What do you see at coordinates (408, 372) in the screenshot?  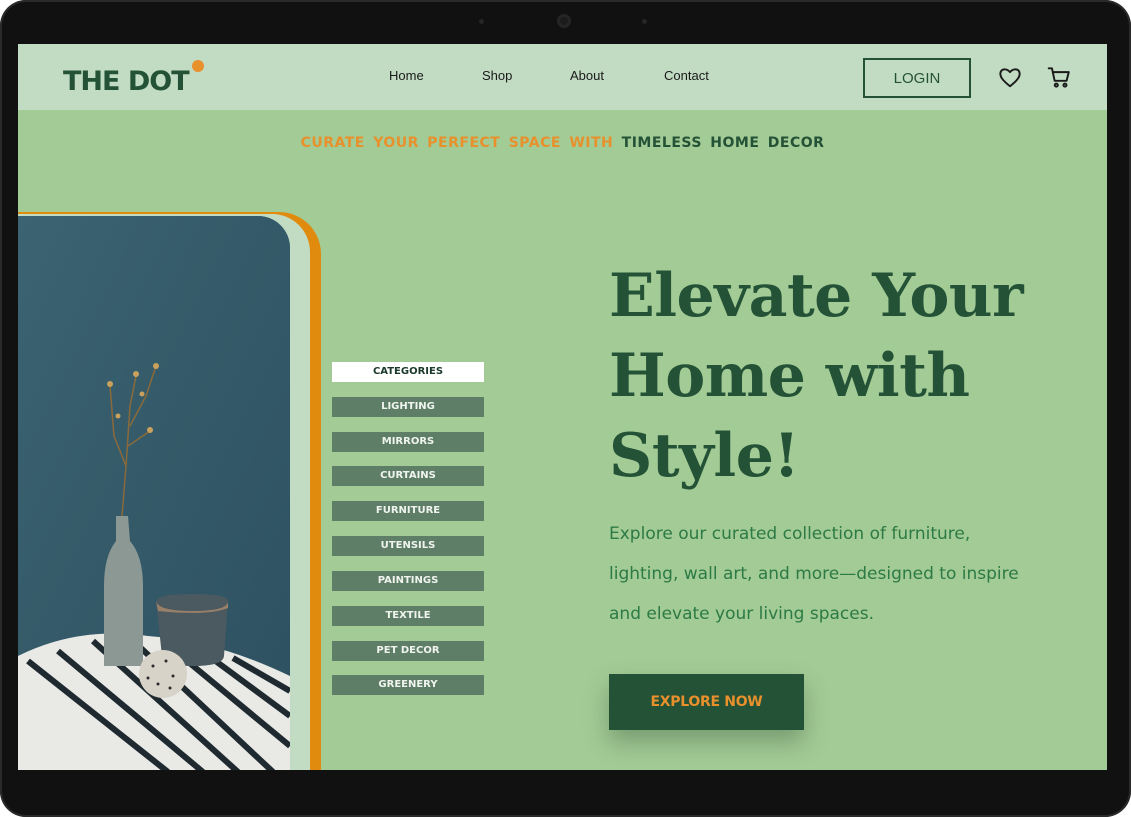 I see `categories-header: CATEGORIES` at bounding box center [408, 372].